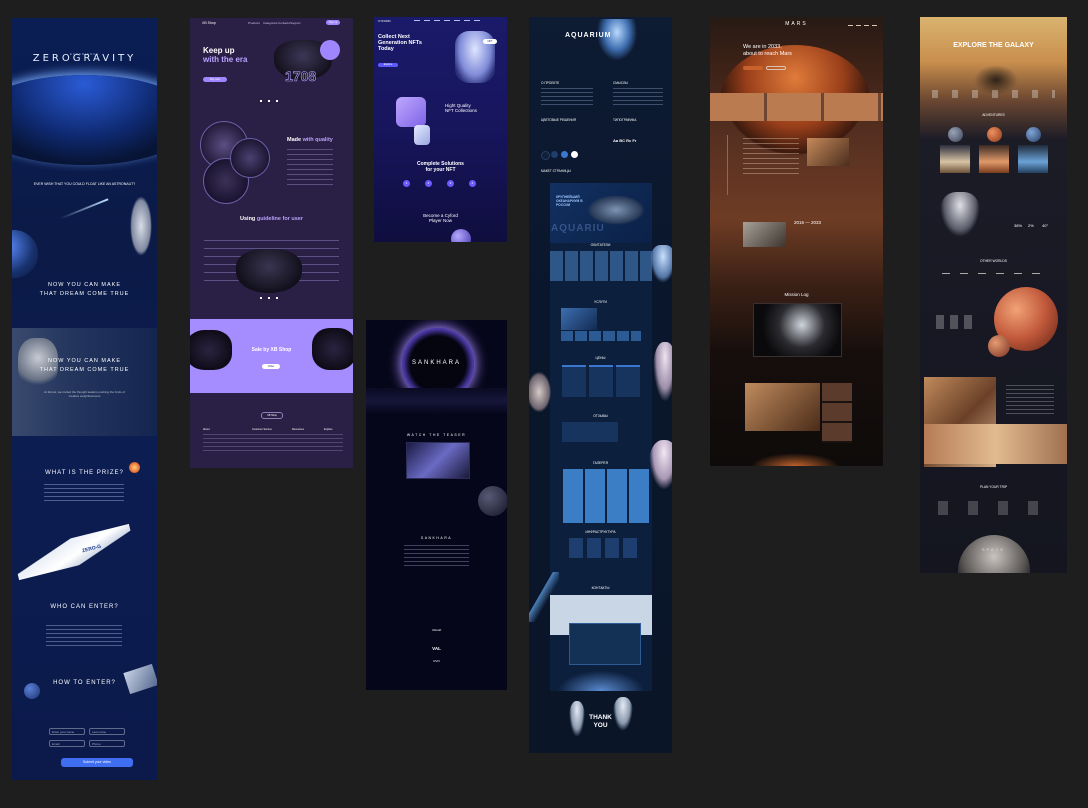 This screenshot has width=1088, height=808. What do you see at coordinates (569, 201) in the screenshot?
I see `mockup-hero-title: КРУПНЕЙШИЙ ОКЕАНАРИУМ В РОССИИ` at bounding box center [569, 201].